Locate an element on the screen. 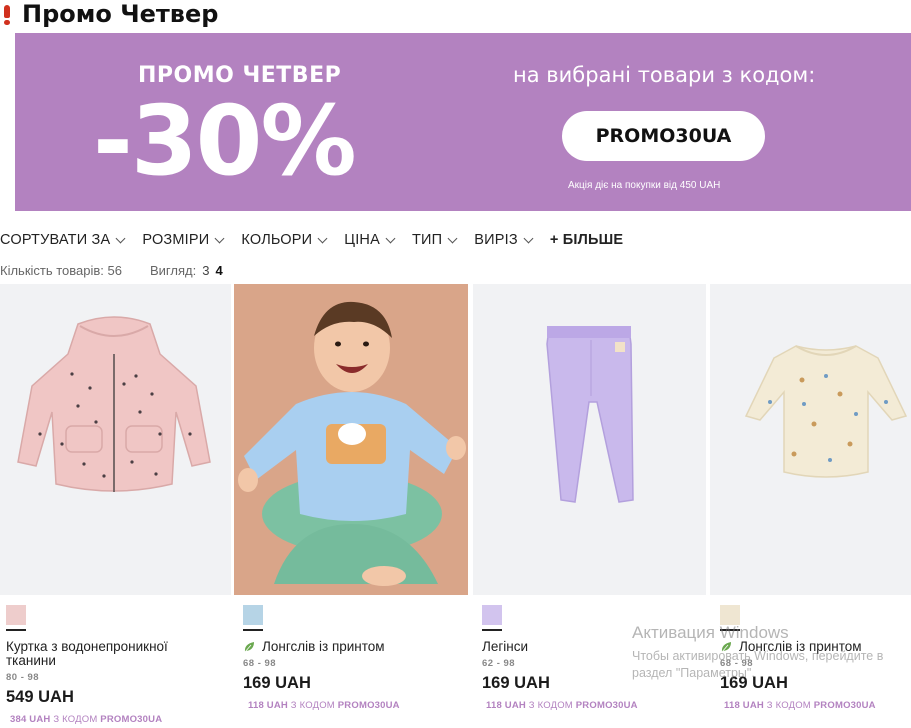 This screenshot has width=911, height=728. product-name: Куртка з водонепроникної тканини is located at coordinates (113, 654).